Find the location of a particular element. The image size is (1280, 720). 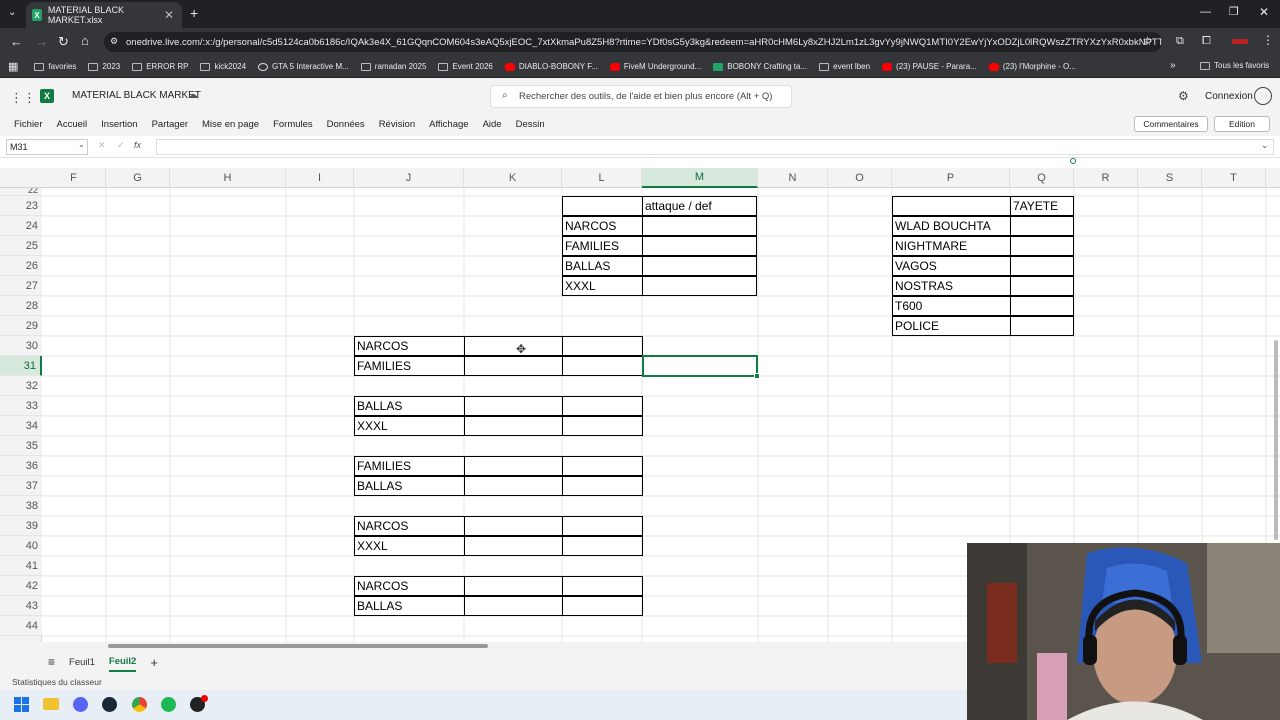

menu-fichier: Fichier is located at coordinates (28, 124).